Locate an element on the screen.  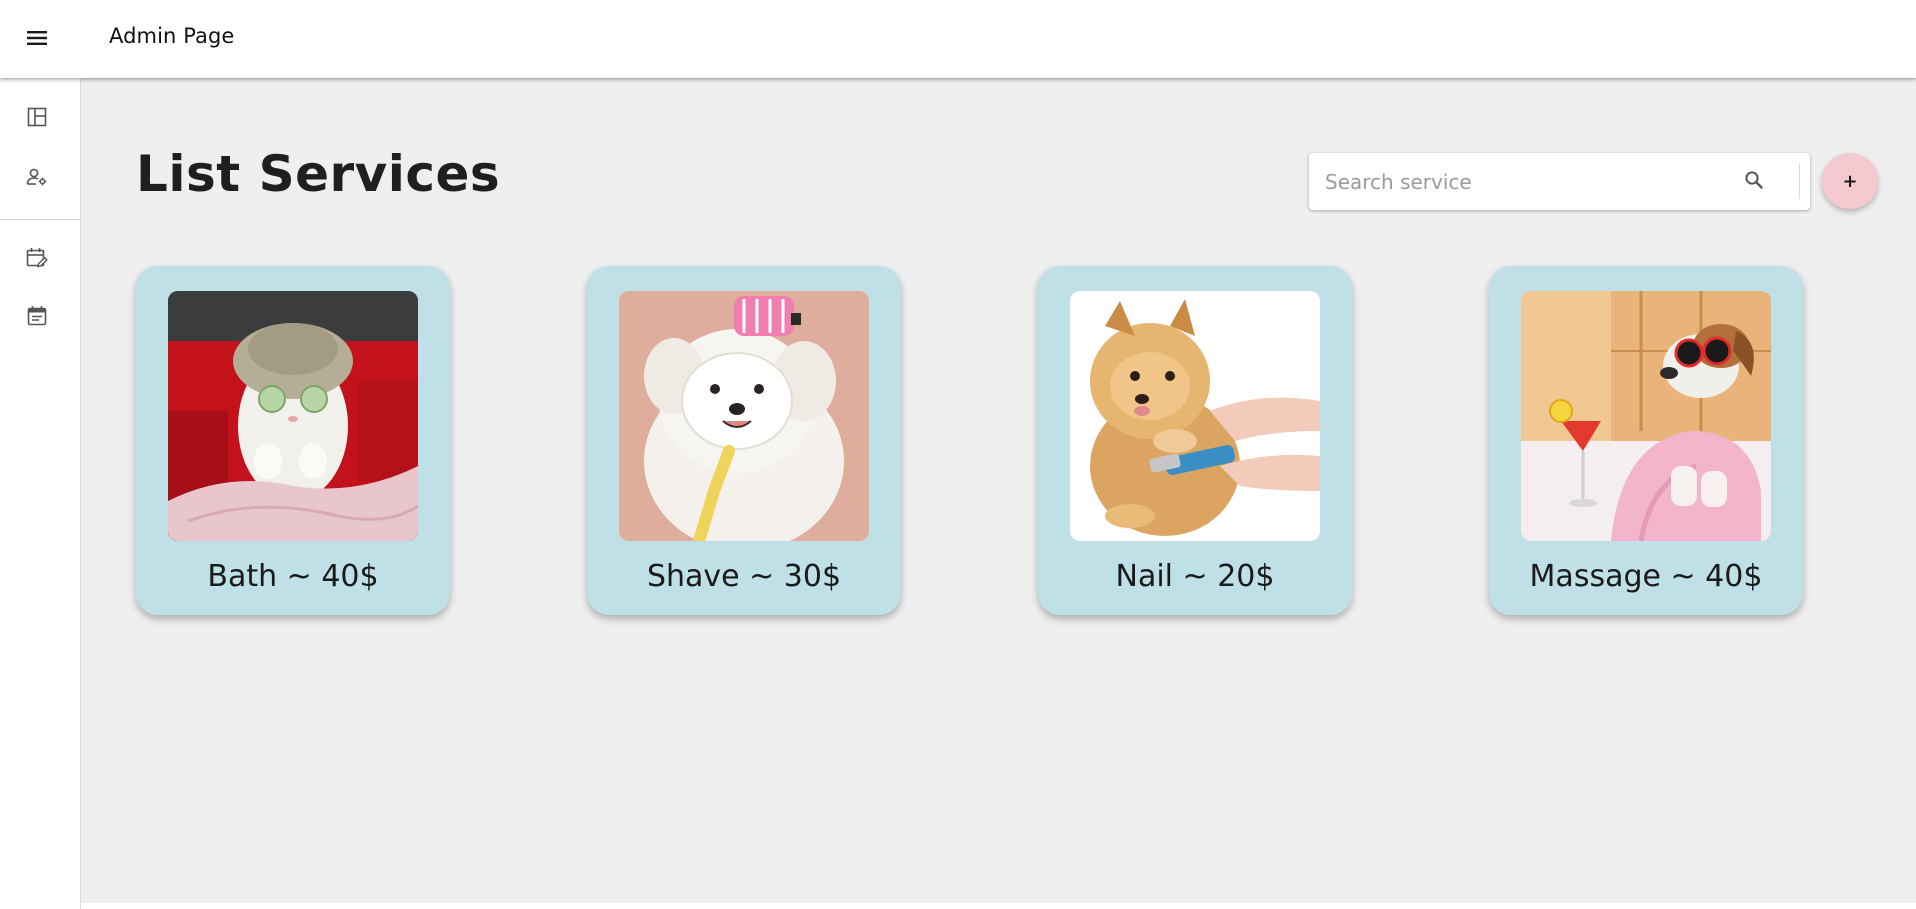
dashboard-icon is located at coordinates (37, 119).